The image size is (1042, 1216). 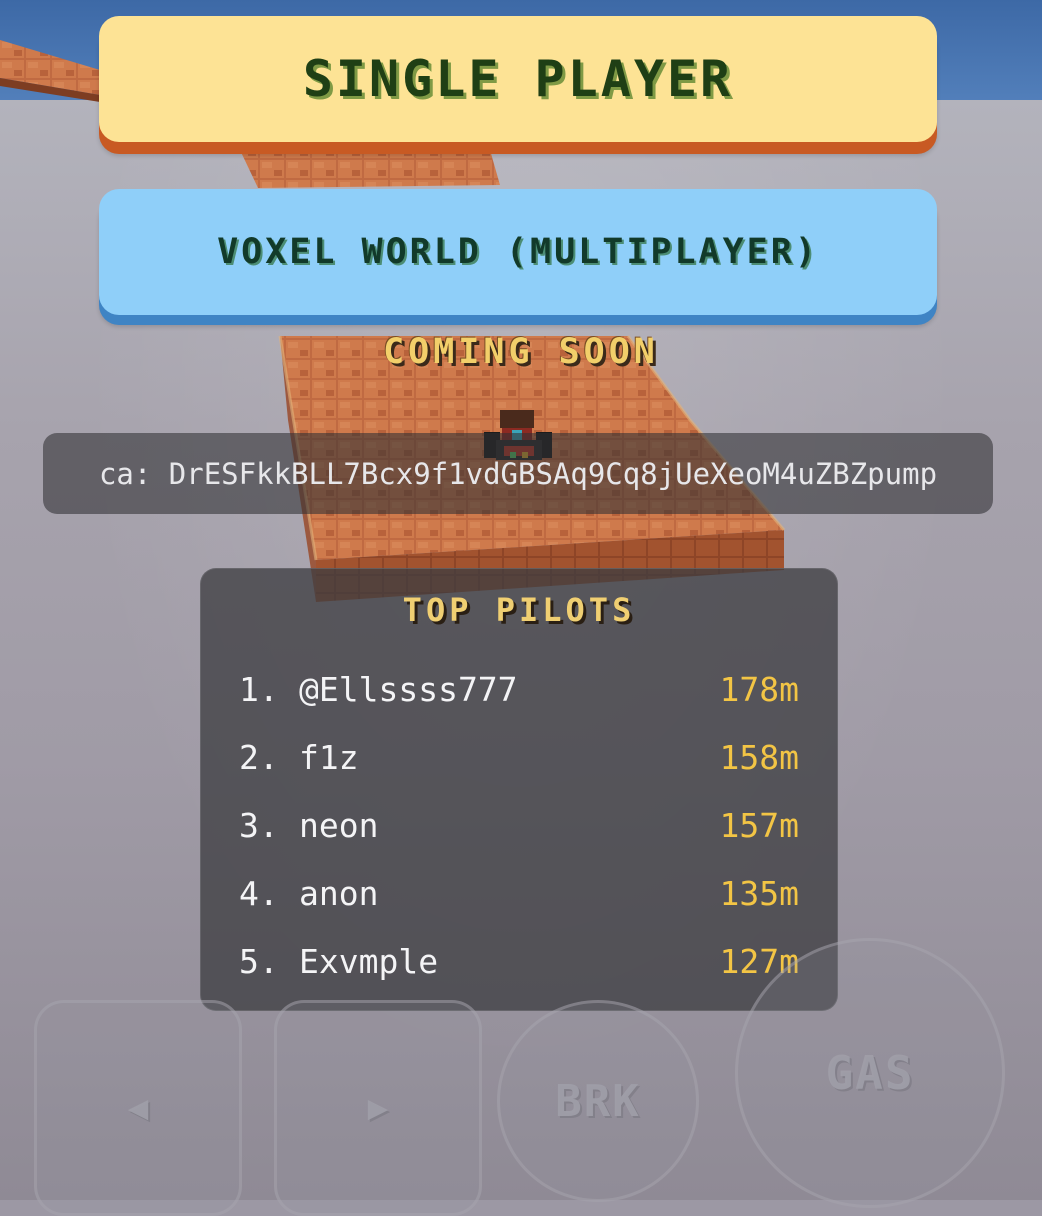 I want to click on leaderboard-row: 5. Exvmple 127m, so click(x=519, y=961).